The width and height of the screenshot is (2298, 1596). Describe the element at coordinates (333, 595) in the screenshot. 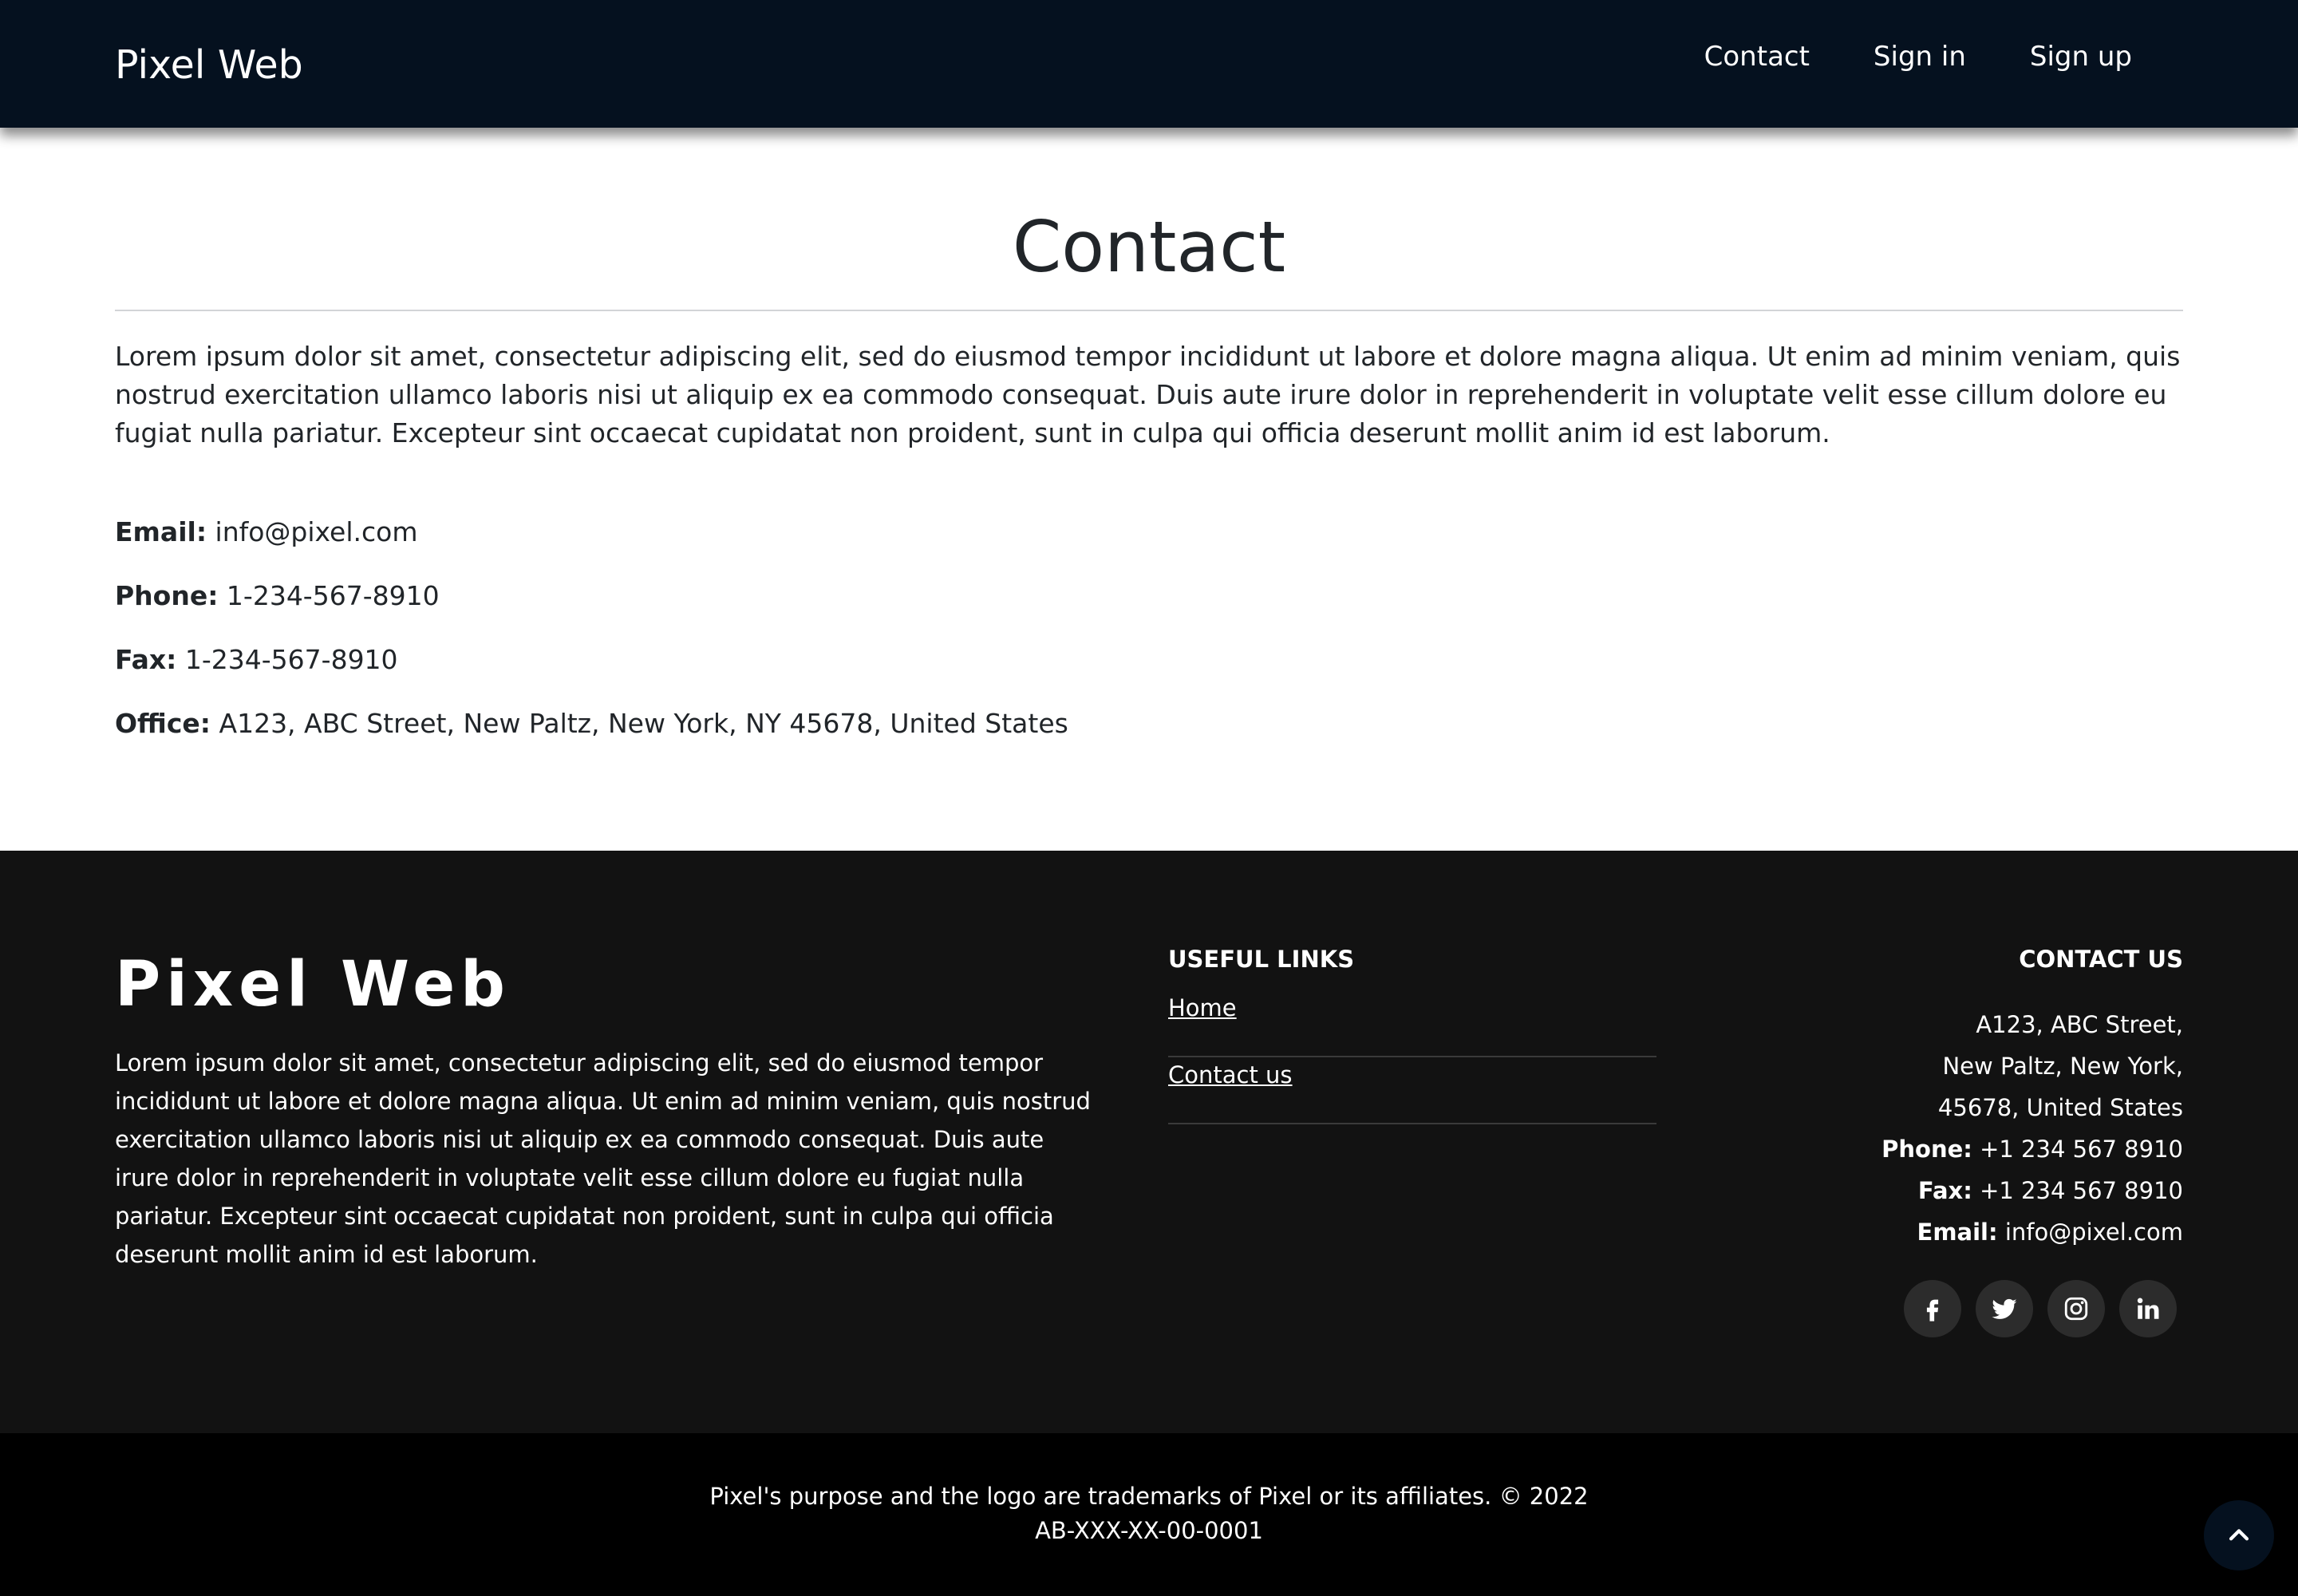

I see `phone-value: 1-234-567-8910` at that location.